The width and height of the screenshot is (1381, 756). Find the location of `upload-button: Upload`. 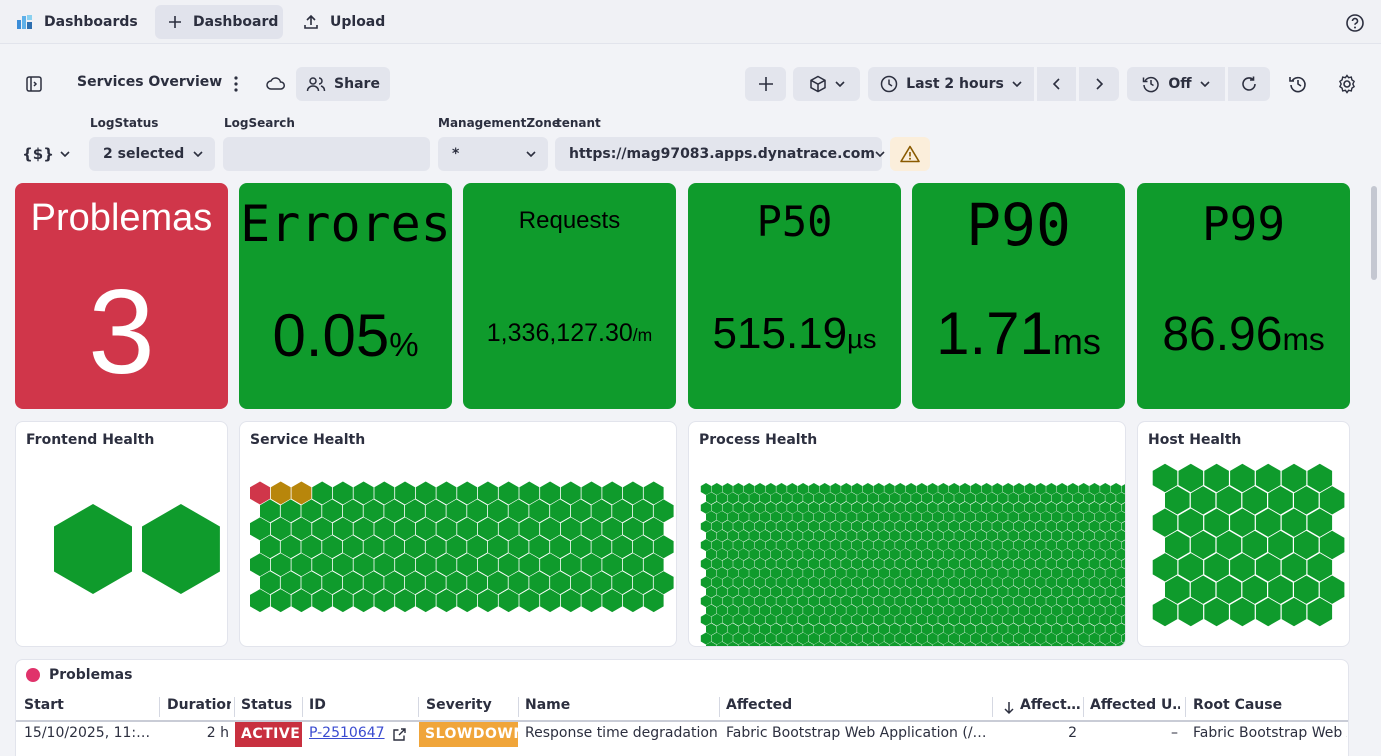

upload-button: Upload is located at coordinates (343, 22).